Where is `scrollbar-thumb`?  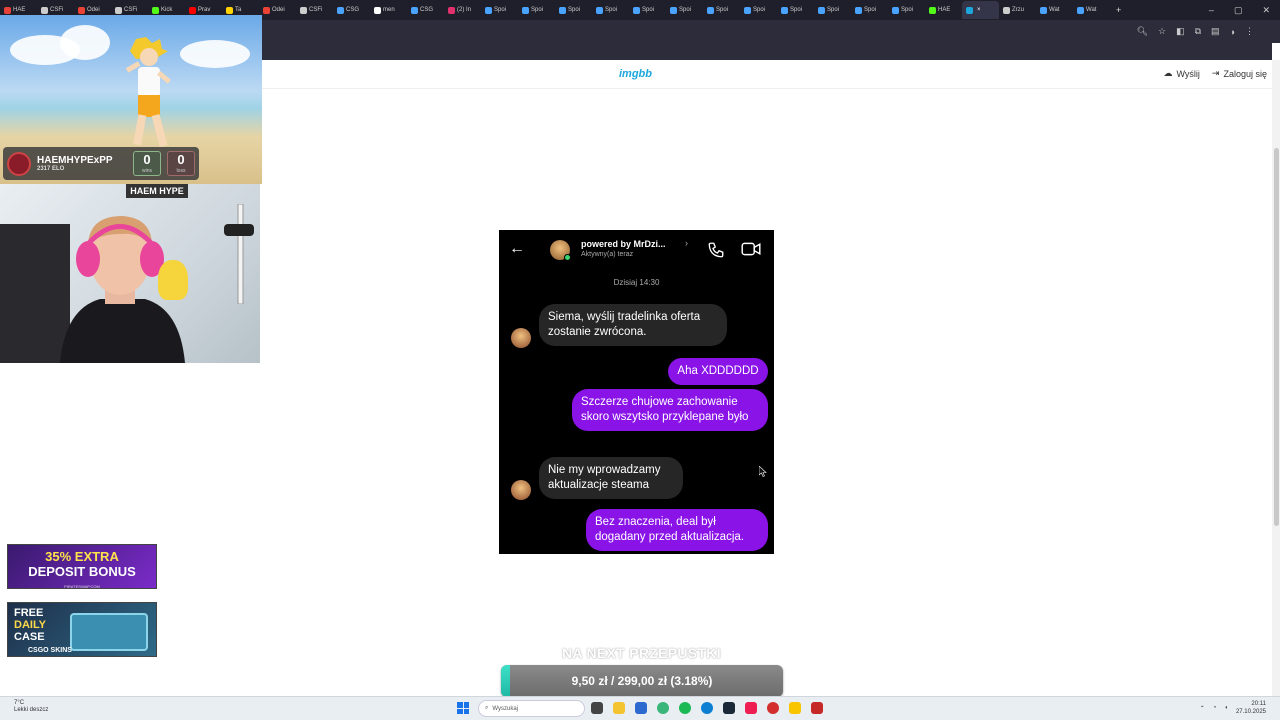 scrollbar-thumb is located at coordinates (1276, 337).